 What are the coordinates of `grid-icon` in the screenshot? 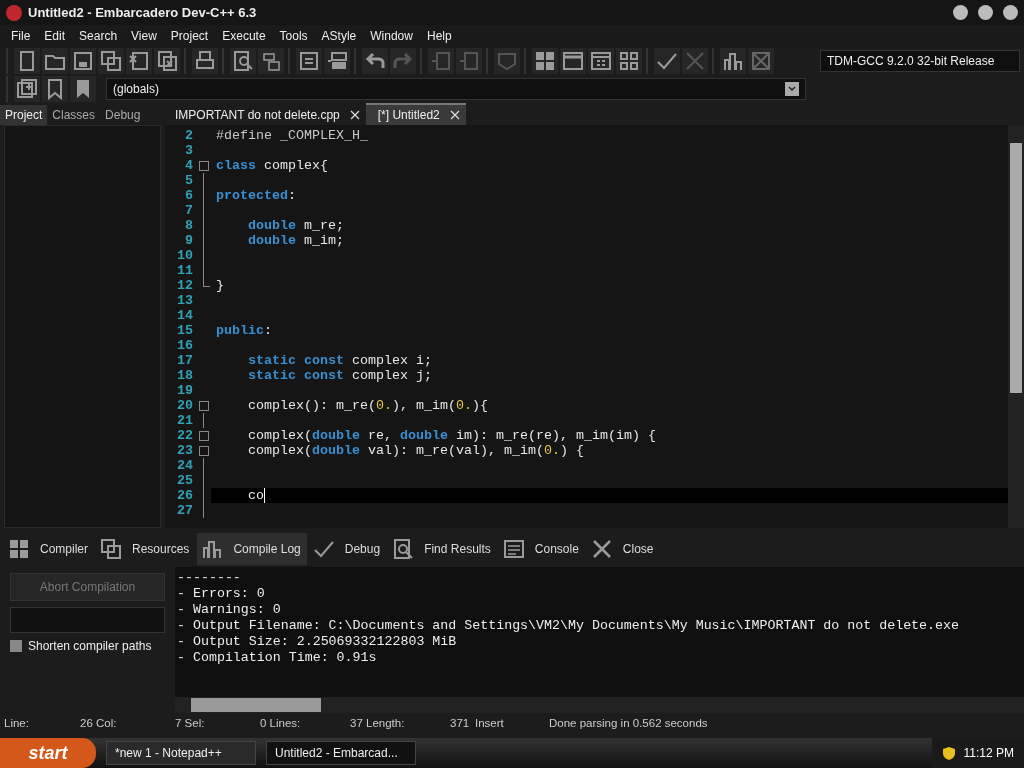 It's located at (545, 61).